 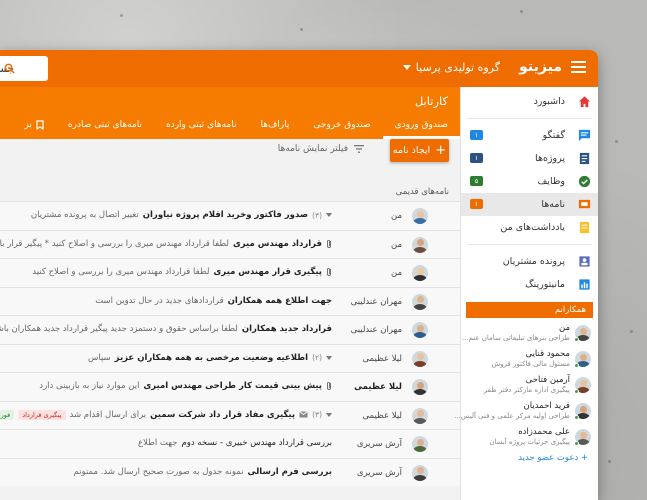 I want to click on tab-registered-outgoing: نامه‌های ثبتی صادره, so click(x=105, y=127).